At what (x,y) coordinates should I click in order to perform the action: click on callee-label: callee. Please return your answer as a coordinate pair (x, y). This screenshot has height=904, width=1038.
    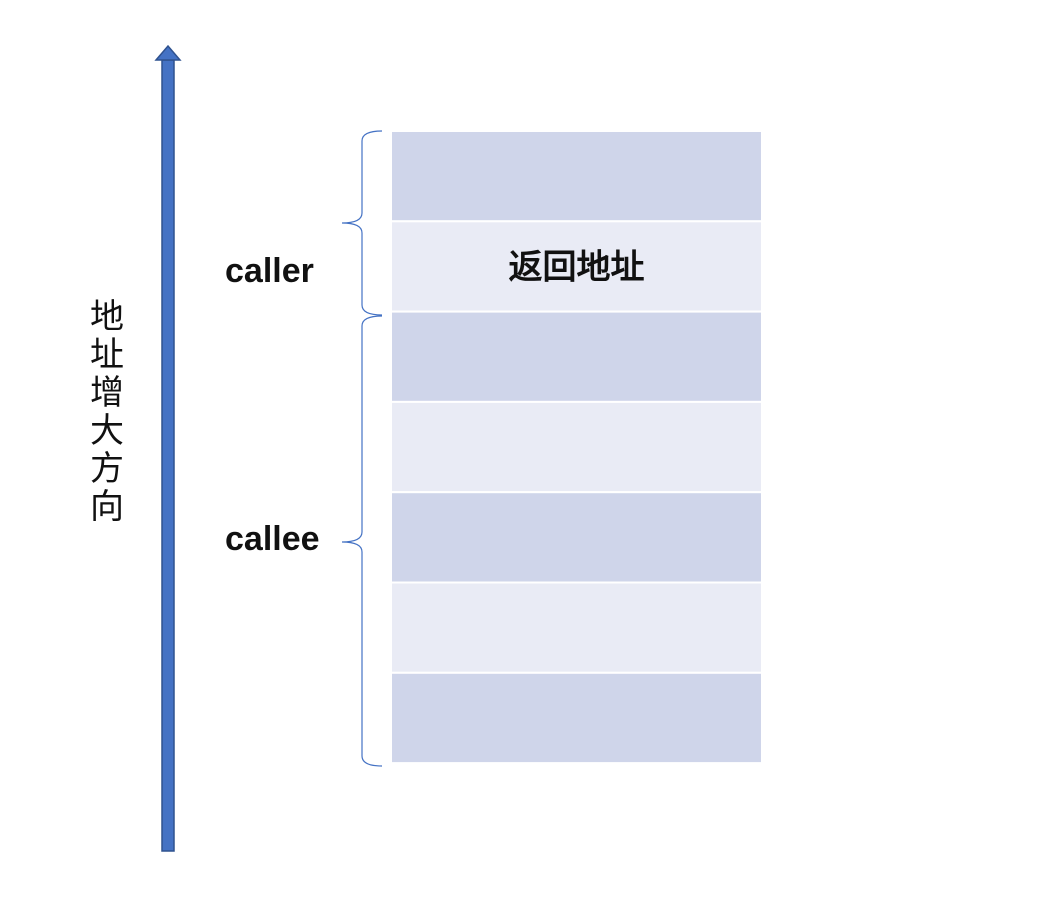
    Looking at the image, I should click on (272, 539).